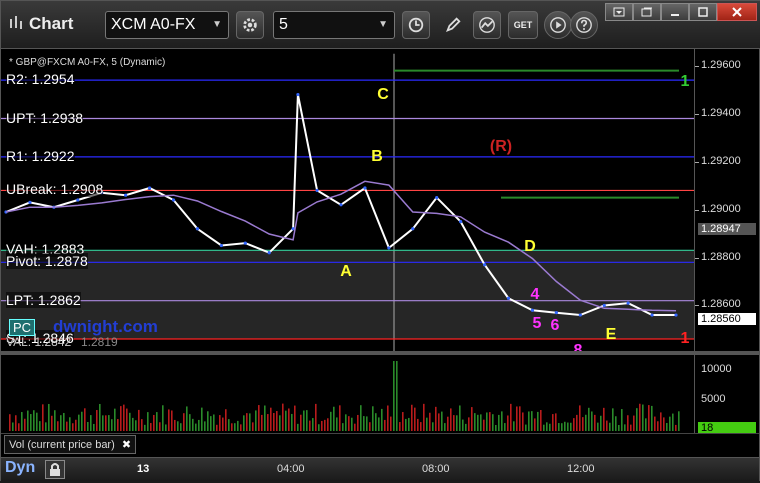 Image resolution: width=760 pixels, height=483 pixels. I want to click on annotation-label: B, so click(377, 156).